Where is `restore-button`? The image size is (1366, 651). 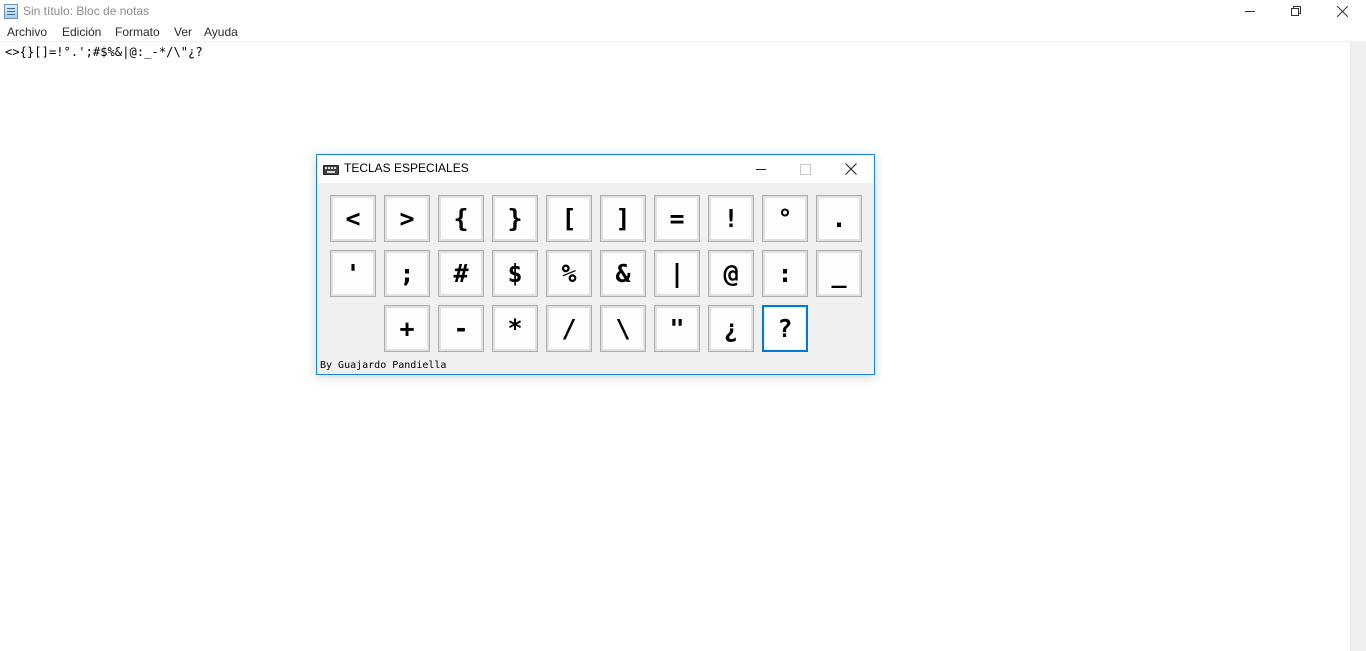 restore-button is located at coordinates (1296, 11).